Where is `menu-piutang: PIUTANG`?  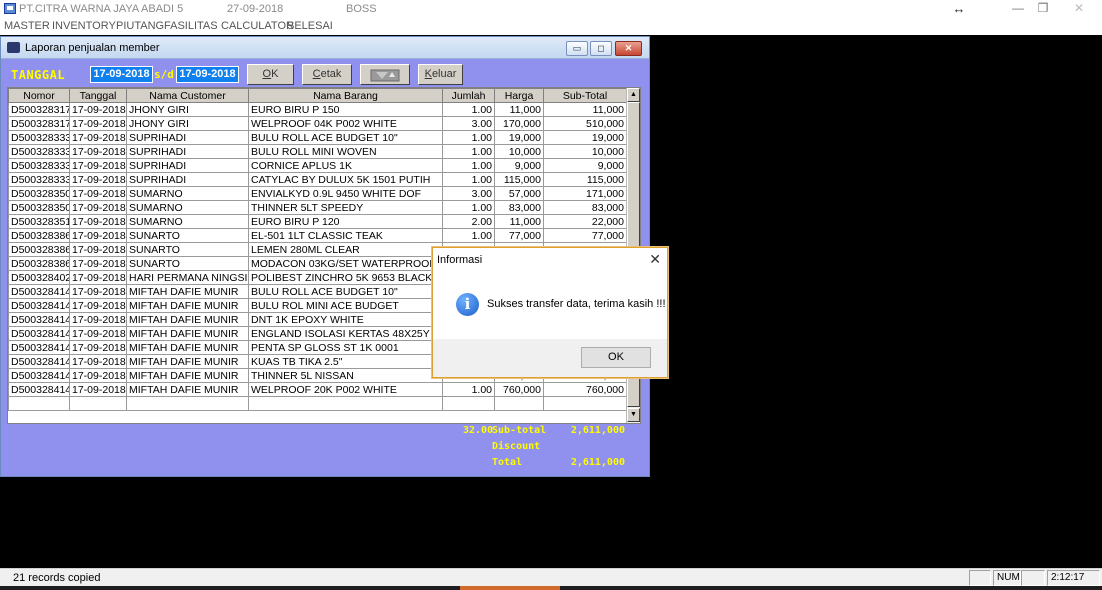 menu-piutang: PIUTANG is located at coordinates (140, 26).